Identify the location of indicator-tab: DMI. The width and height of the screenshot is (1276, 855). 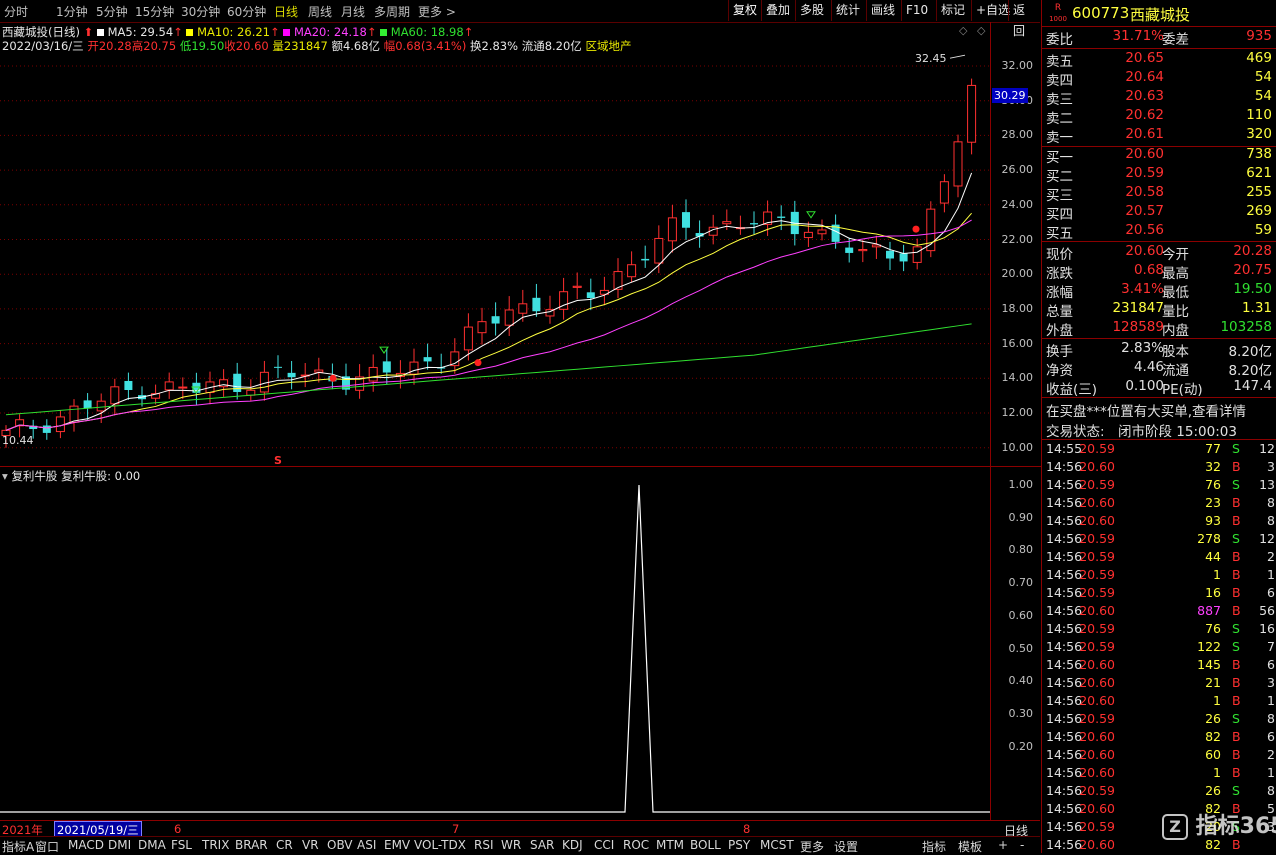
(119, 845).